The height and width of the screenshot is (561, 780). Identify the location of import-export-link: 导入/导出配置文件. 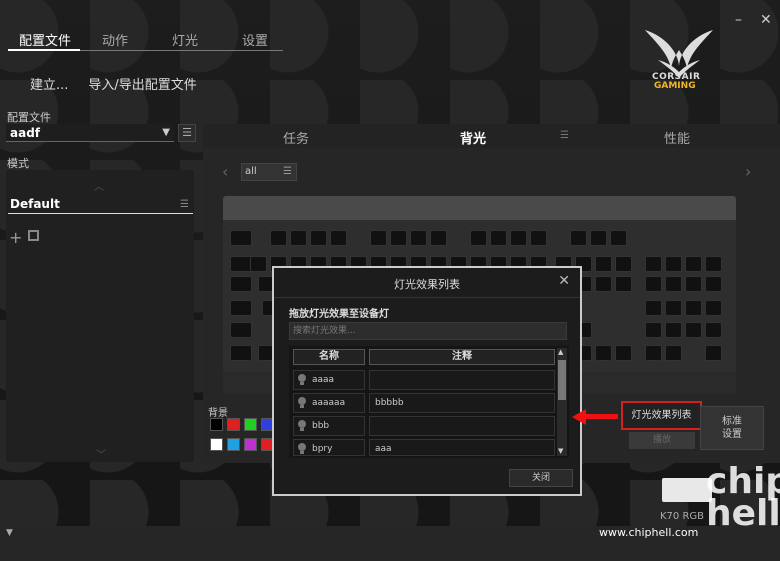
(142, 83).